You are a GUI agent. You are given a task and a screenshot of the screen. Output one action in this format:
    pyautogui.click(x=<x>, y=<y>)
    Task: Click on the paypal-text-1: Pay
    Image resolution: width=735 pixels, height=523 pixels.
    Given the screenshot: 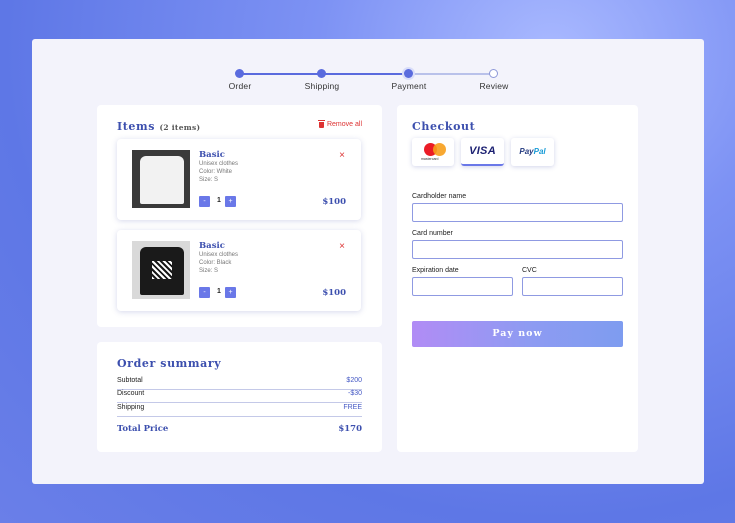 What is the action you would take?
    pyautogui.click(x=526, y=151)
    